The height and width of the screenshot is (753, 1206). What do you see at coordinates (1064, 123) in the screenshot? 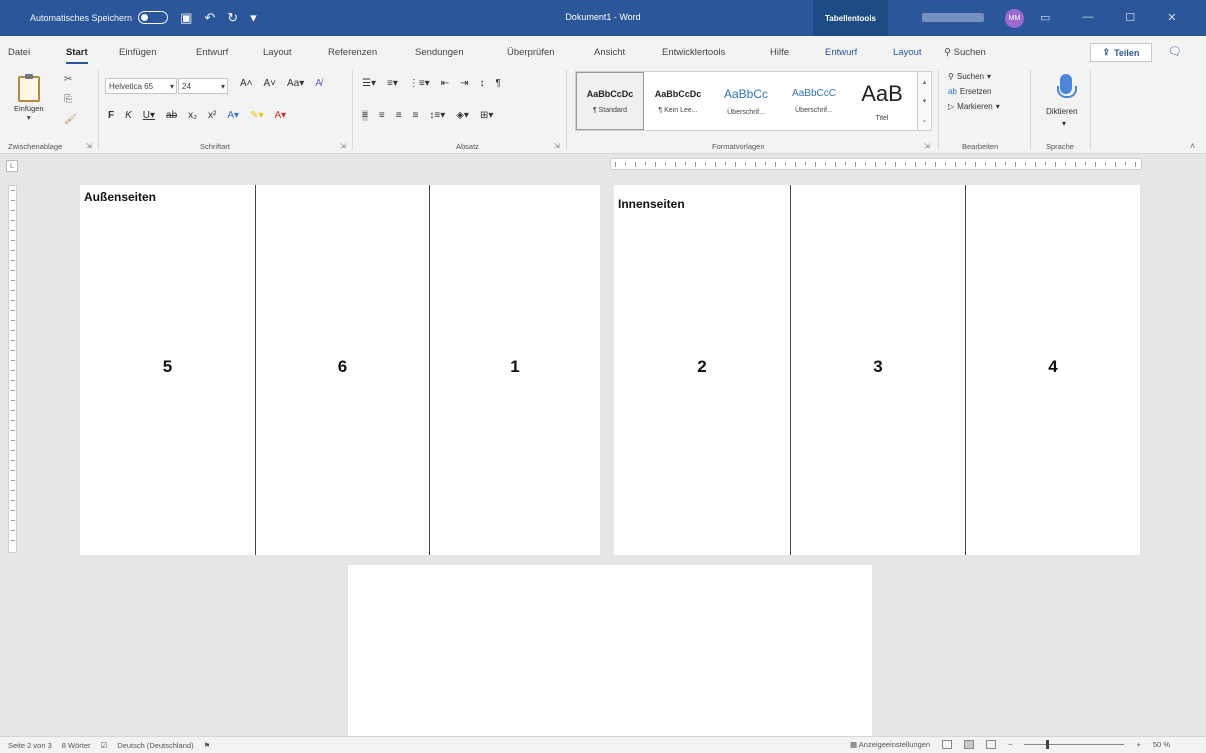
I see `dictate-chevron-icon: ▾` at bounding box center [1064, 123].